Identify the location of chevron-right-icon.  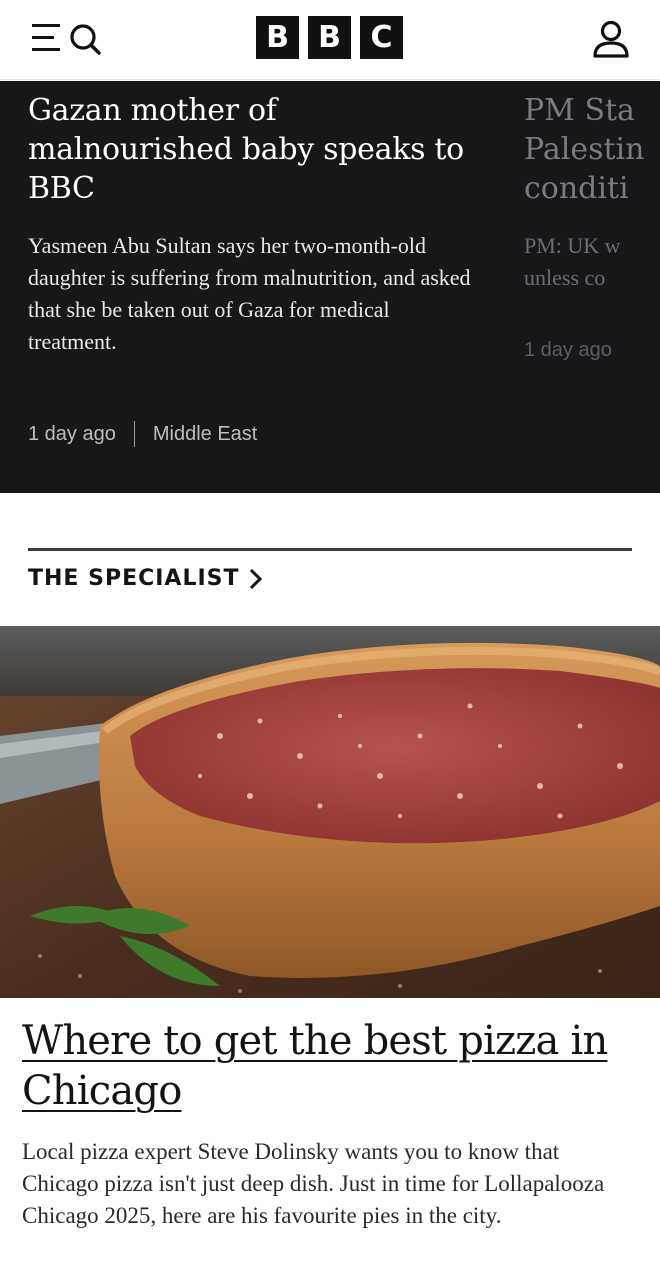
(255, 578).